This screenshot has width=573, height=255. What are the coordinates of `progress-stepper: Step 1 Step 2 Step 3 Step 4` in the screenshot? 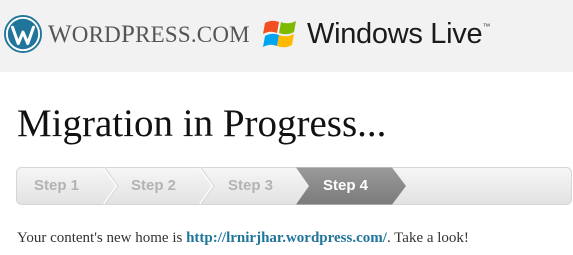 It's located at (294, 186).